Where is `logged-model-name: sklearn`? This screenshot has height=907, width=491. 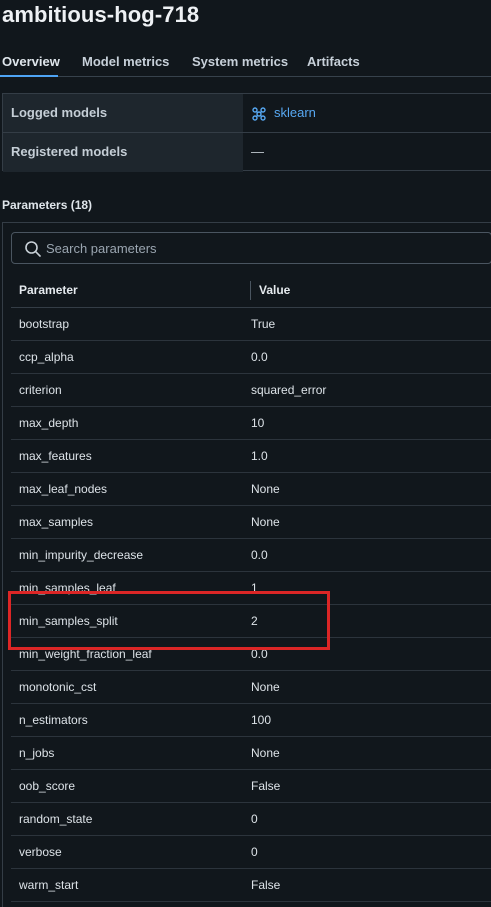
logged-model-name: sklearn is located at coordinates (295, 112).